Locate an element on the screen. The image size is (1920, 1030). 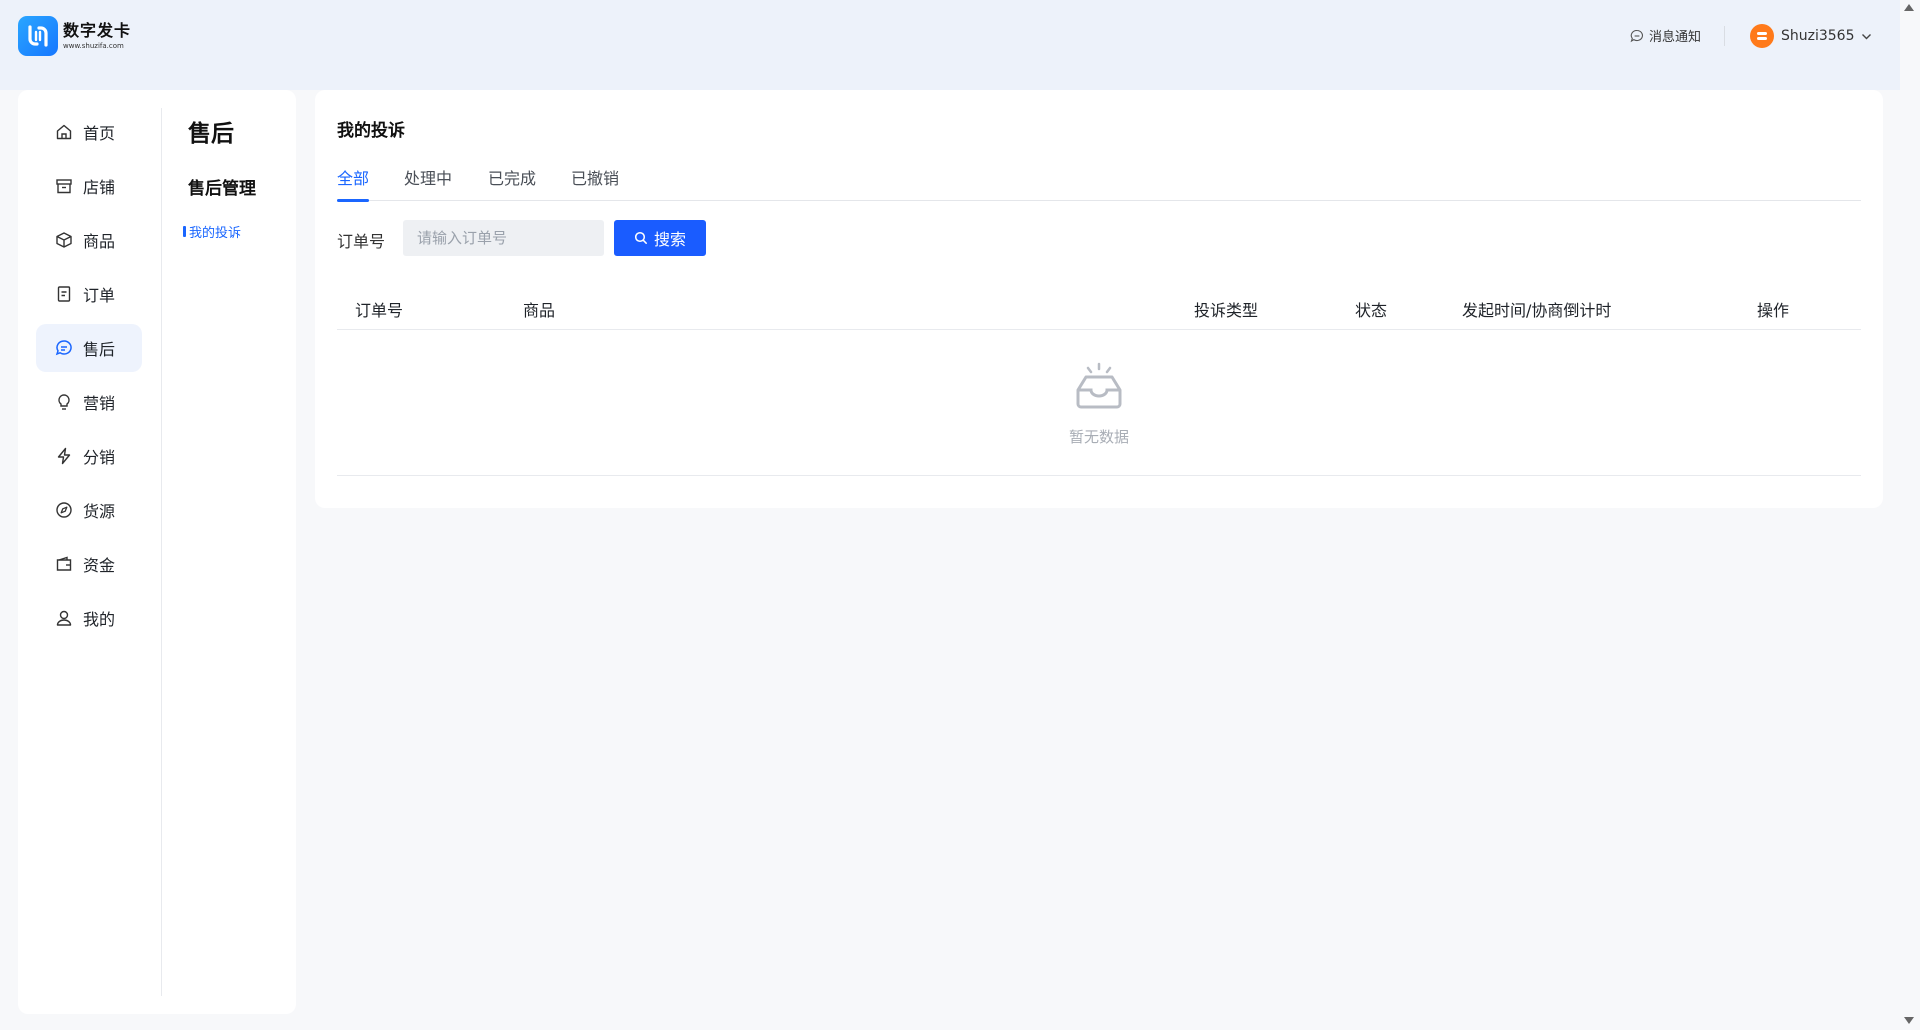
tab-label: 全部 is located at coordinates (353, 178).